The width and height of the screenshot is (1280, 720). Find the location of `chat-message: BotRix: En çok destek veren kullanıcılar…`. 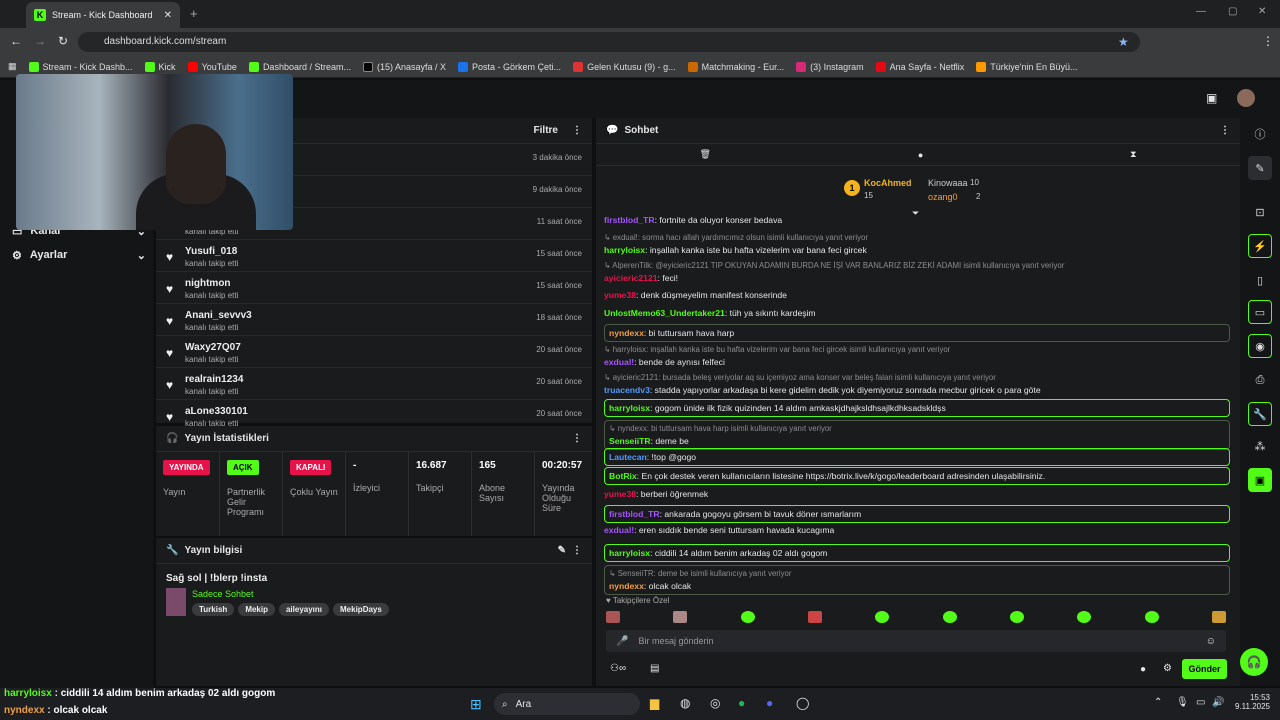

chat-message: BotRix: En çok destek veren kullanıcılar… is located at coordinates (917, 476).